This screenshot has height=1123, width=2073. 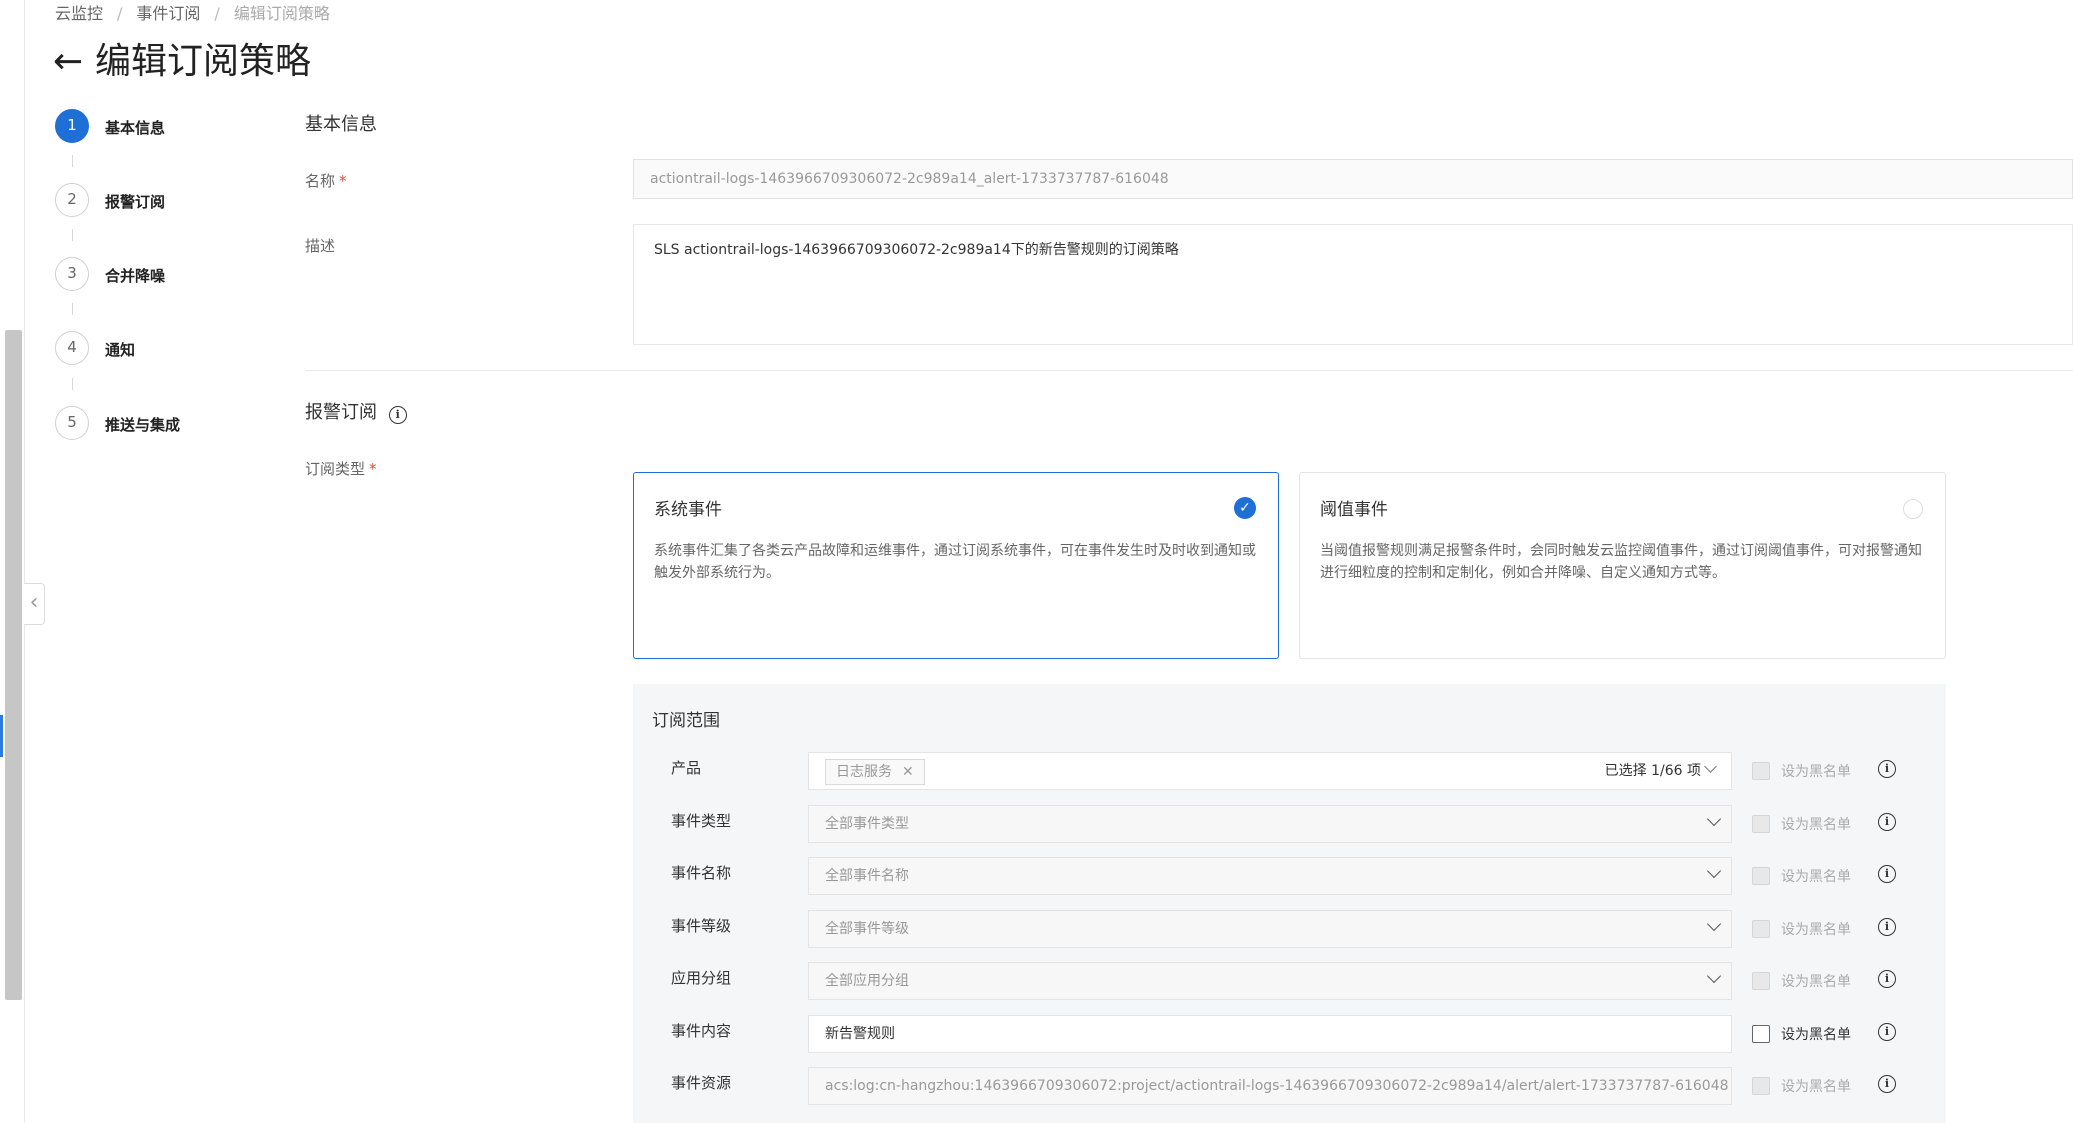 What do you see at coordinates (72, 126) in the screenshot?
I see `step-1-indicator: 1` at bounding box center [72, 126].